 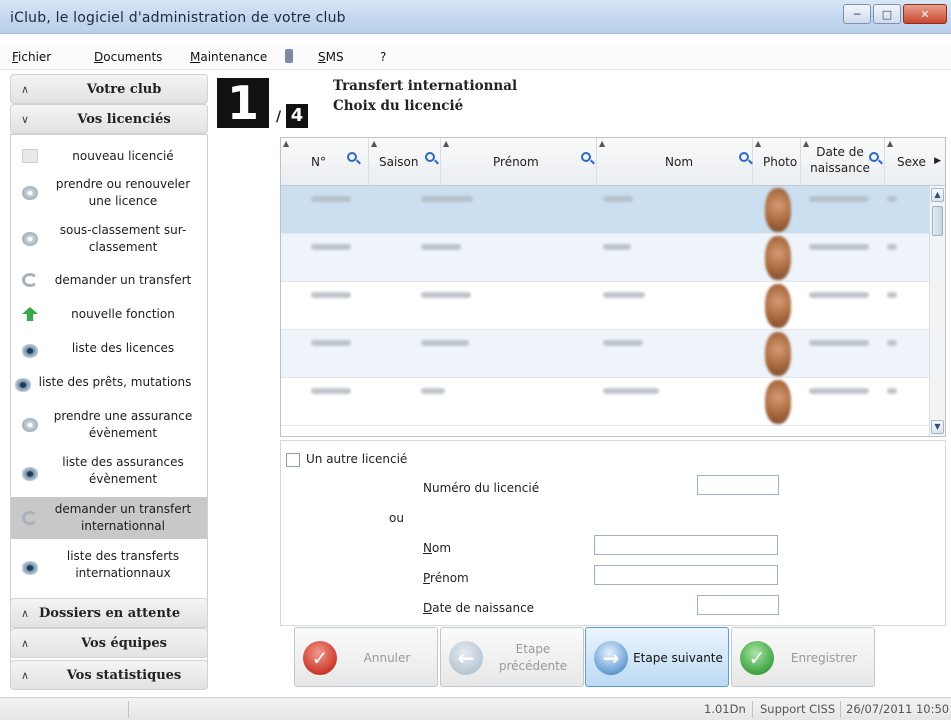 What do you see at coordinates (123, 192) in the screenshot?
I see `sidebar-item-label: prendre ou renouveler une licence` at bounding box center [123, 192].